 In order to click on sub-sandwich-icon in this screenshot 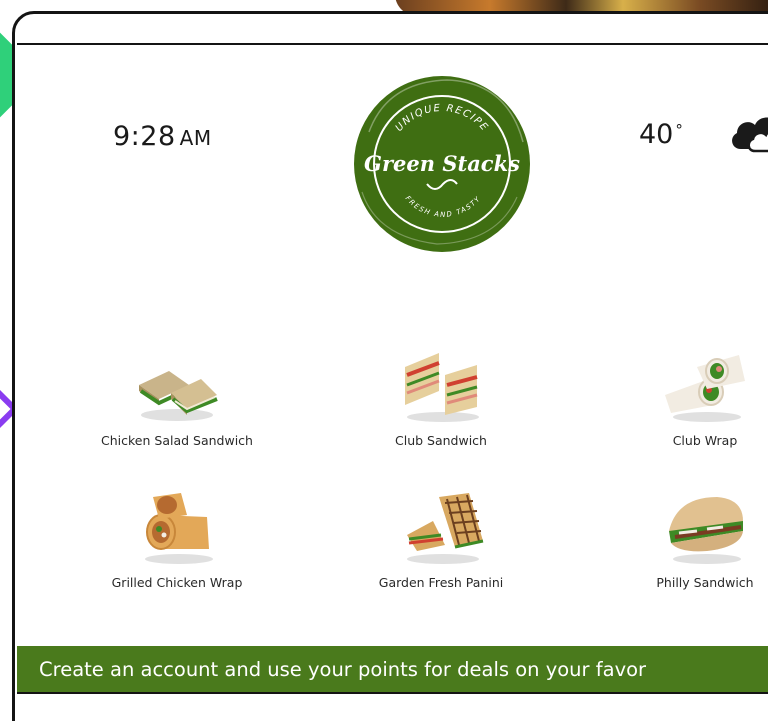, I will do `click(706, 530)`.